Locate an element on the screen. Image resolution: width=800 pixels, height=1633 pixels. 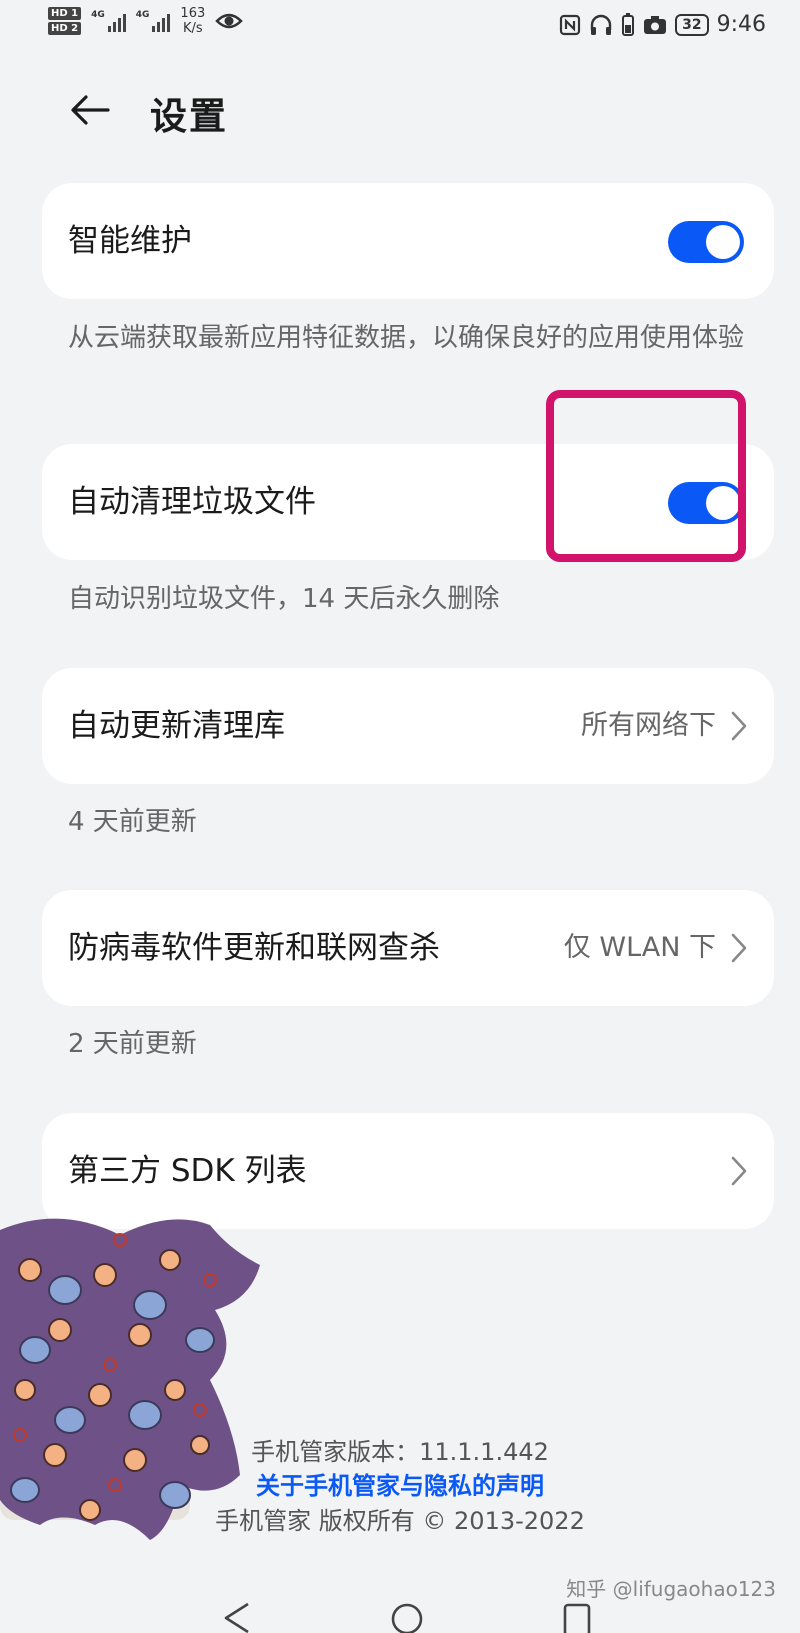
network-type-2: 4G is located at coordinates (142, 15).